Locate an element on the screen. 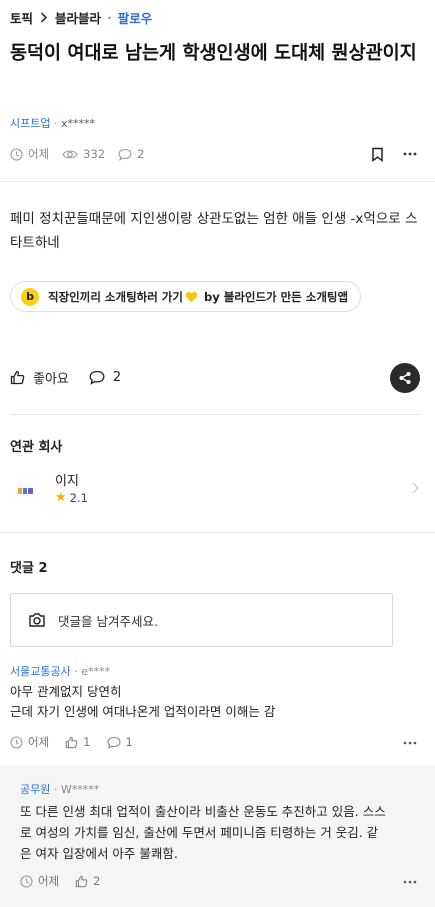 This screenshot has height=907, width=435. post-time: 어제 is located at coordinates (29, 154).